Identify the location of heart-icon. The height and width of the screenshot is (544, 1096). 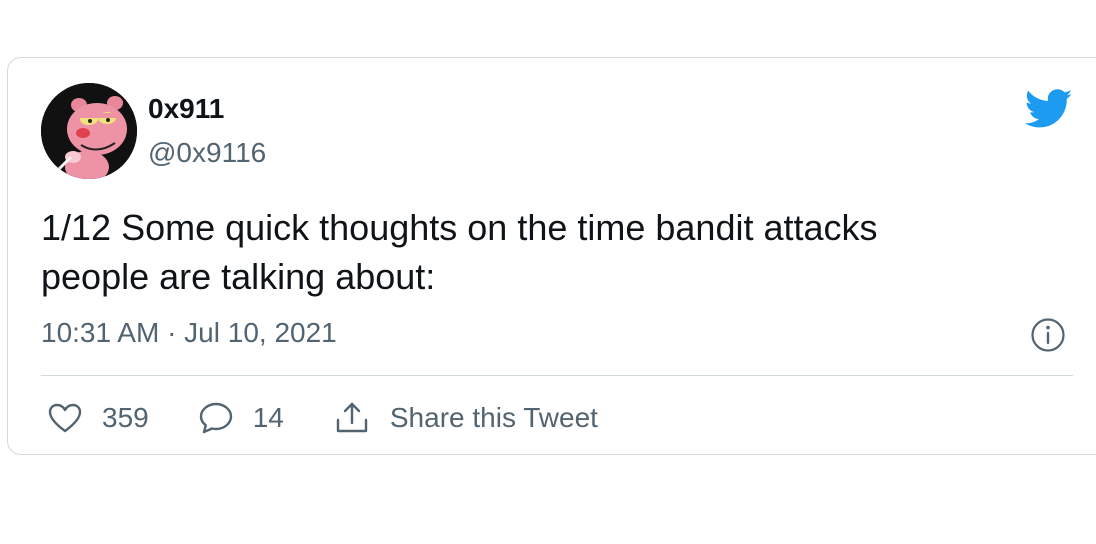
(65, 418).